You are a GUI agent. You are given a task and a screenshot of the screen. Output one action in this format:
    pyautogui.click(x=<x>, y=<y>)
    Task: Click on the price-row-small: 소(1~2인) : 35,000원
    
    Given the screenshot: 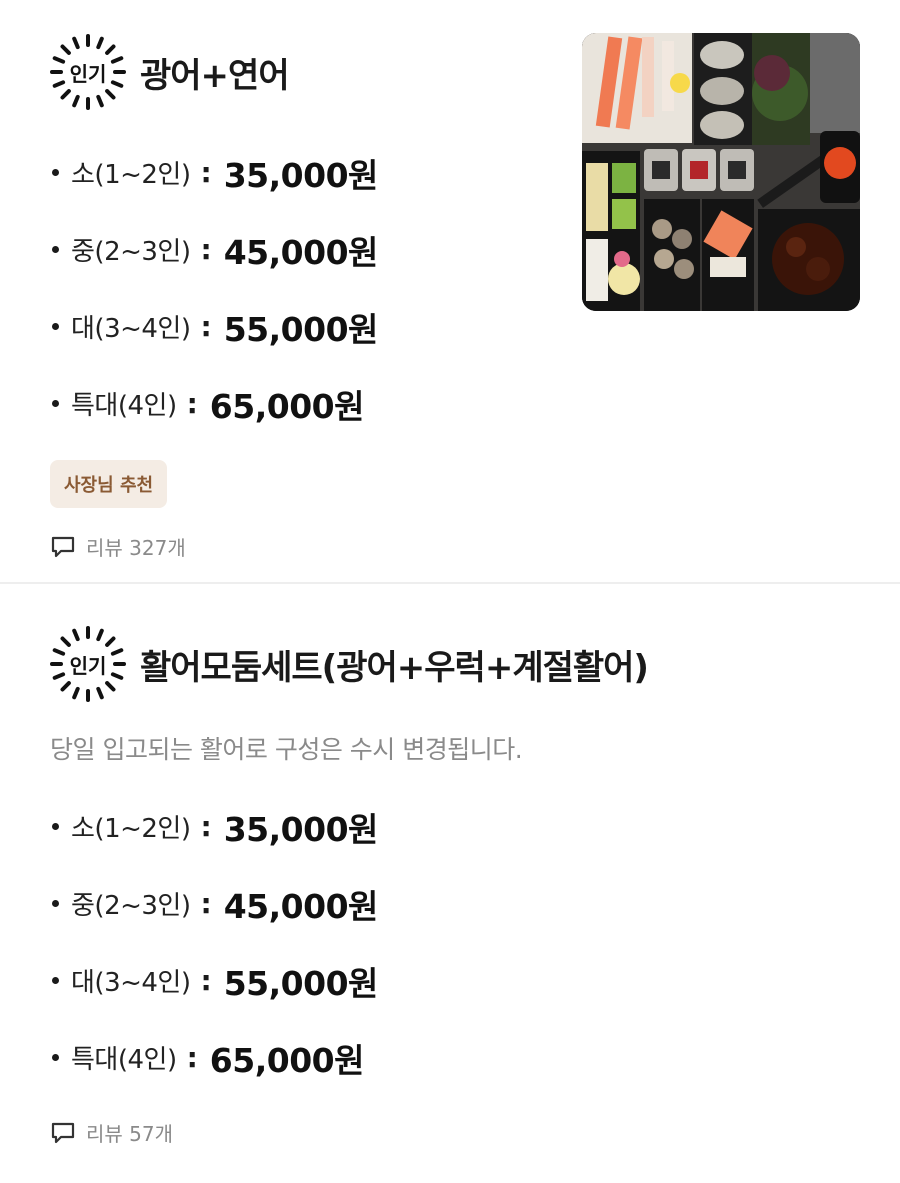 What is the action you would take?
    pyautogui.click(x=450, y=826)
    